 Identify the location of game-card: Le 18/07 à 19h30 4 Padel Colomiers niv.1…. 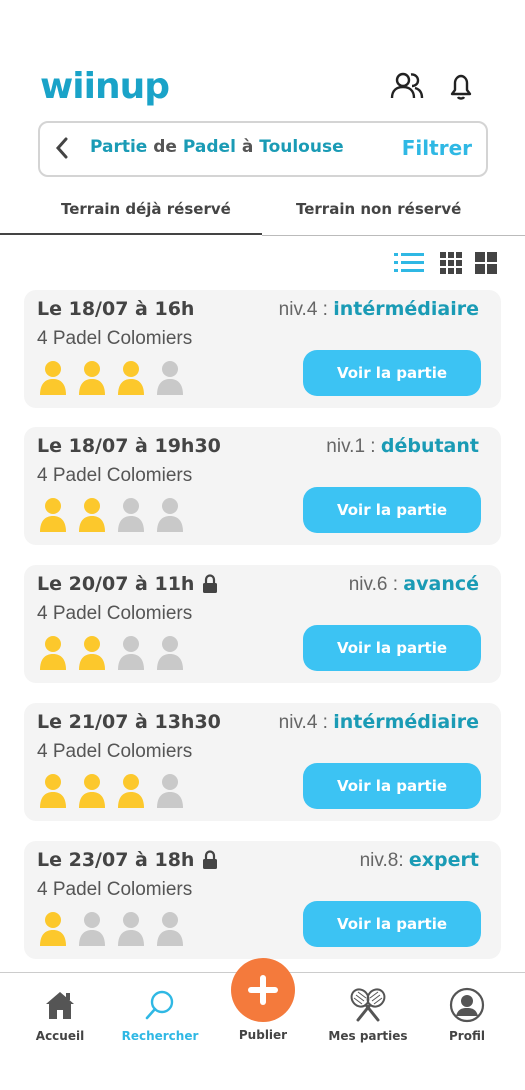
(262, 486).